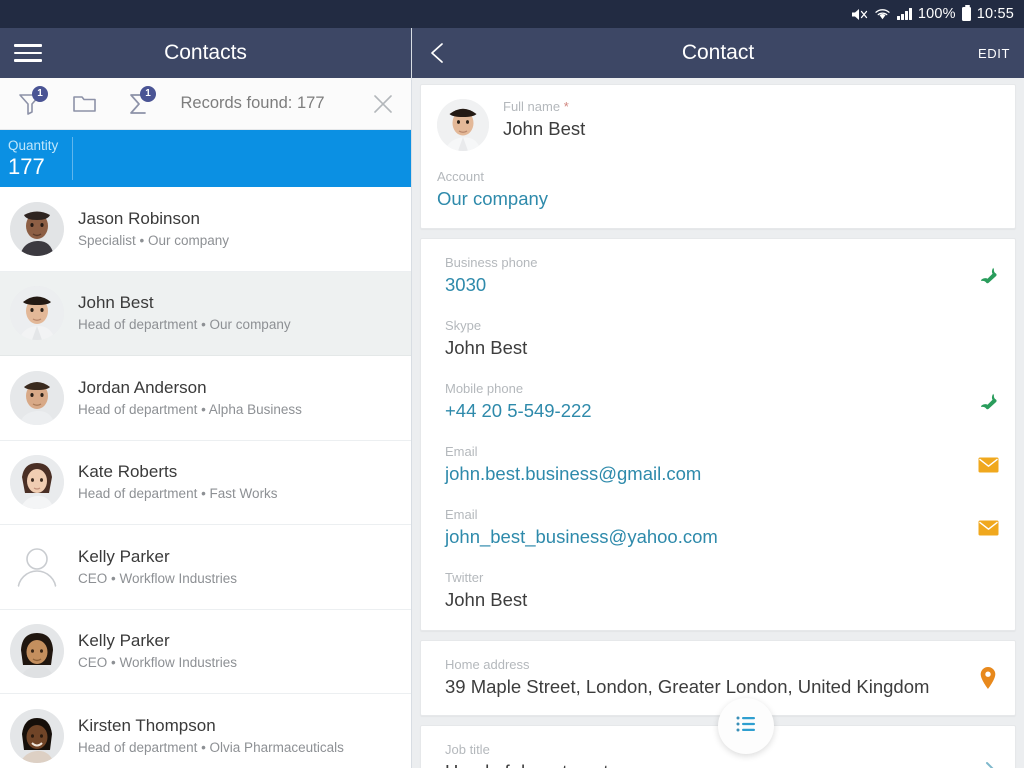 The width and height of the screenshot is (1024, 768). Describe the element at coordinates (72, 158) in the screenshot. I see `quantity-divider` at that location.